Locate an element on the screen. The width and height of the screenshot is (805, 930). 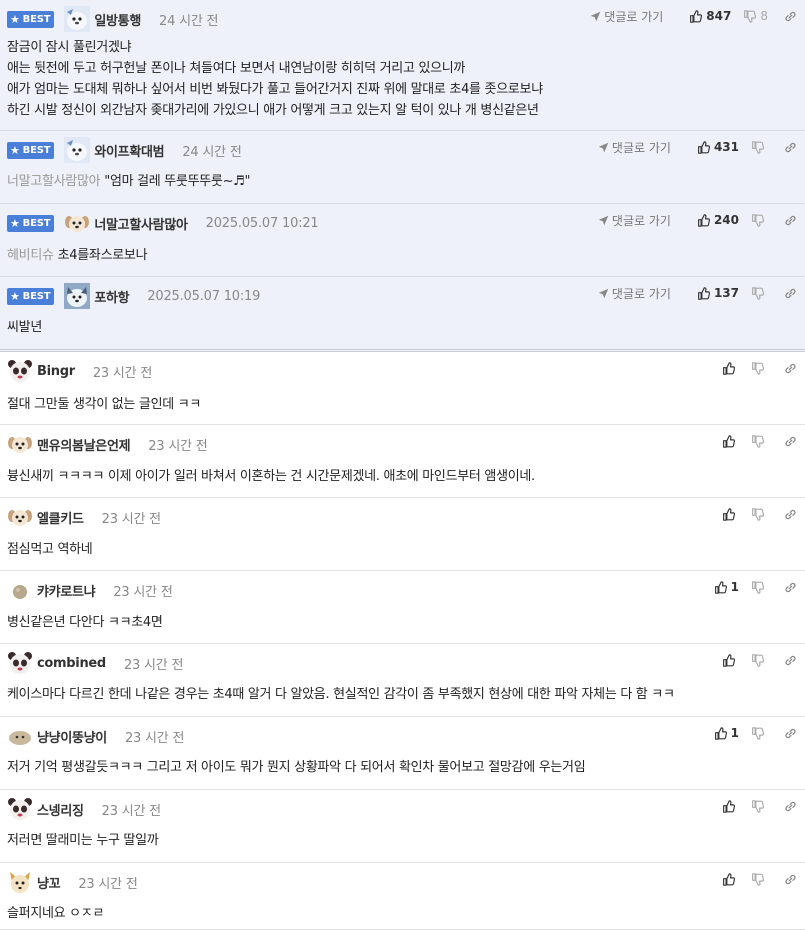
comment-header: combined 23 시간 전 is located at coordinates (95, 663).